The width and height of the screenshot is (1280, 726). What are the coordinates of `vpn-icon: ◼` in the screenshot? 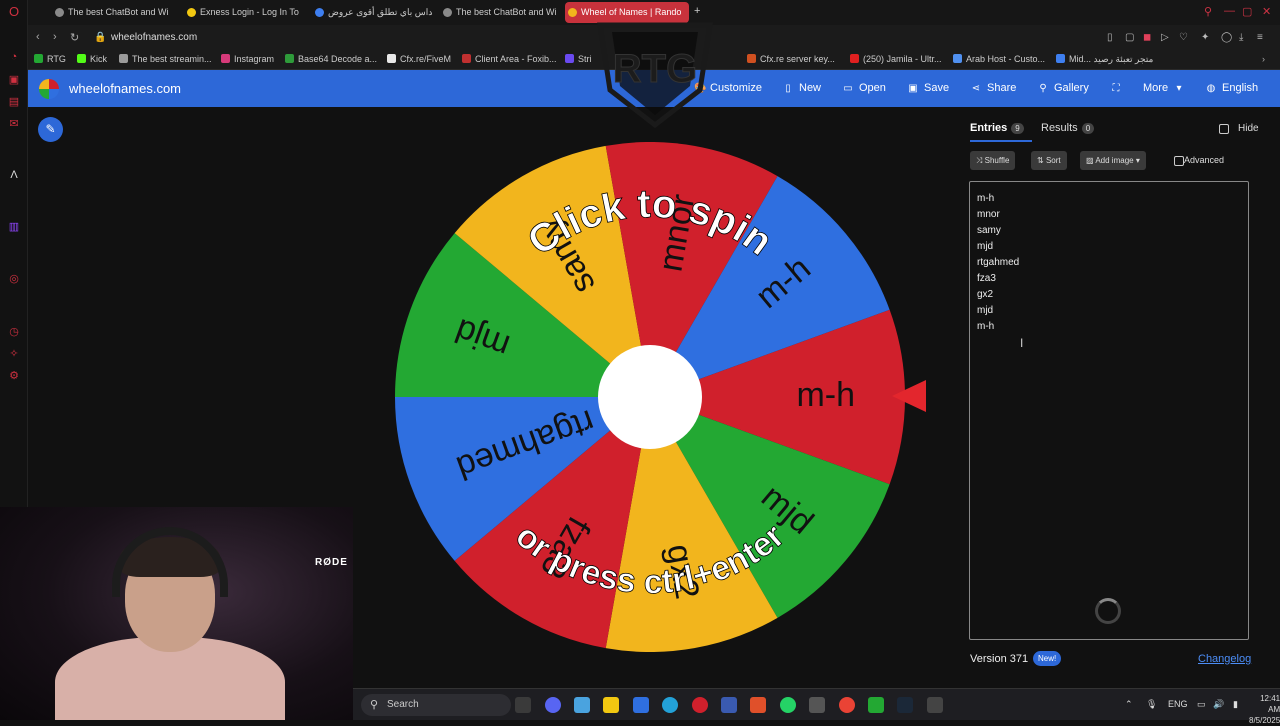 It's located at (1147, 37).